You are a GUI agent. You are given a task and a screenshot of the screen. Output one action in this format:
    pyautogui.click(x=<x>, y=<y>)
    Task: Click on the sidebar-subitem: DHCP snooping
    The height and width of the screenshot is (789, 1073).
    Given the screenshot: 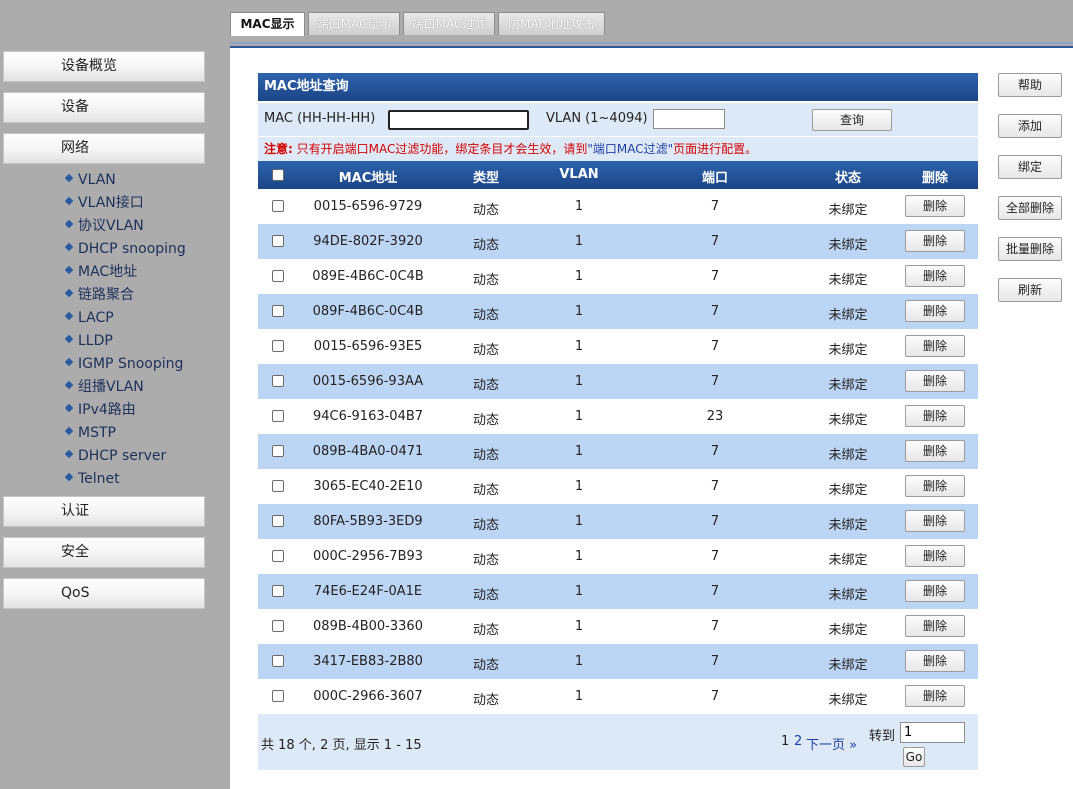 What is the action you would take?
    pyautogui.click(x=125, y=249)
    